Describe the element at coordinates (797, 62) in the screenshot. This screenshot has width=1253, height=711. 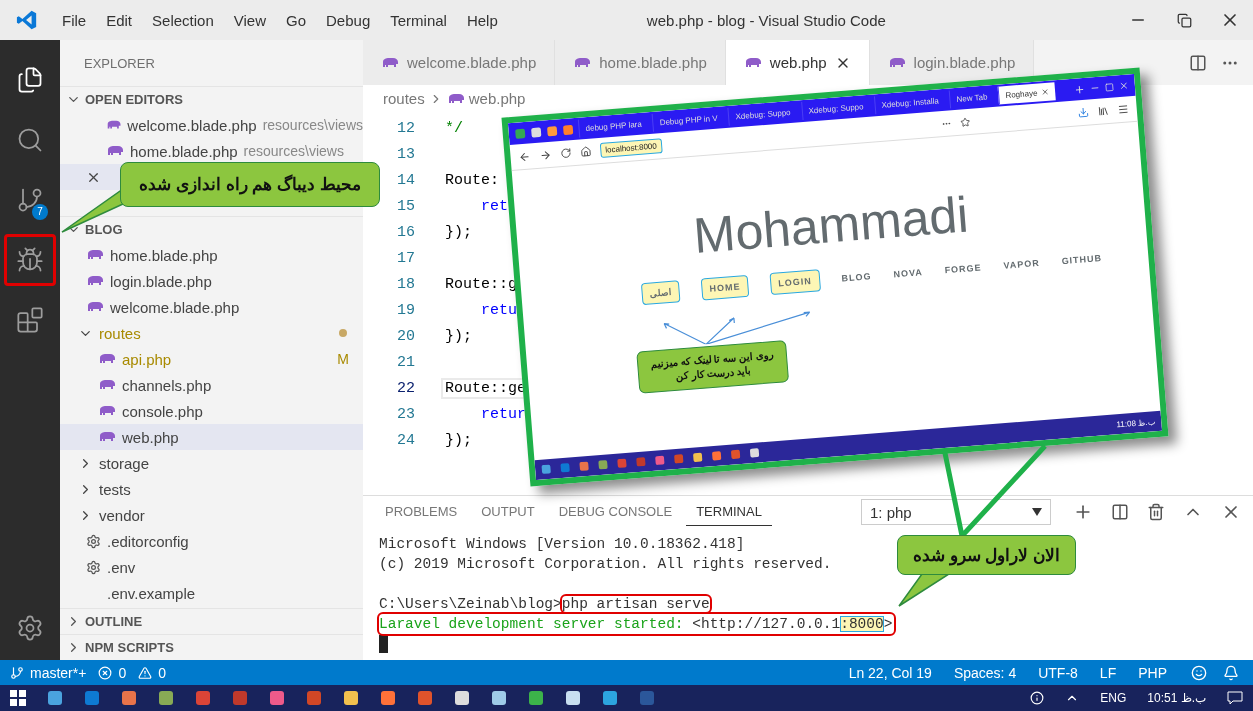
I see `editor-tab: web.php` at that location.